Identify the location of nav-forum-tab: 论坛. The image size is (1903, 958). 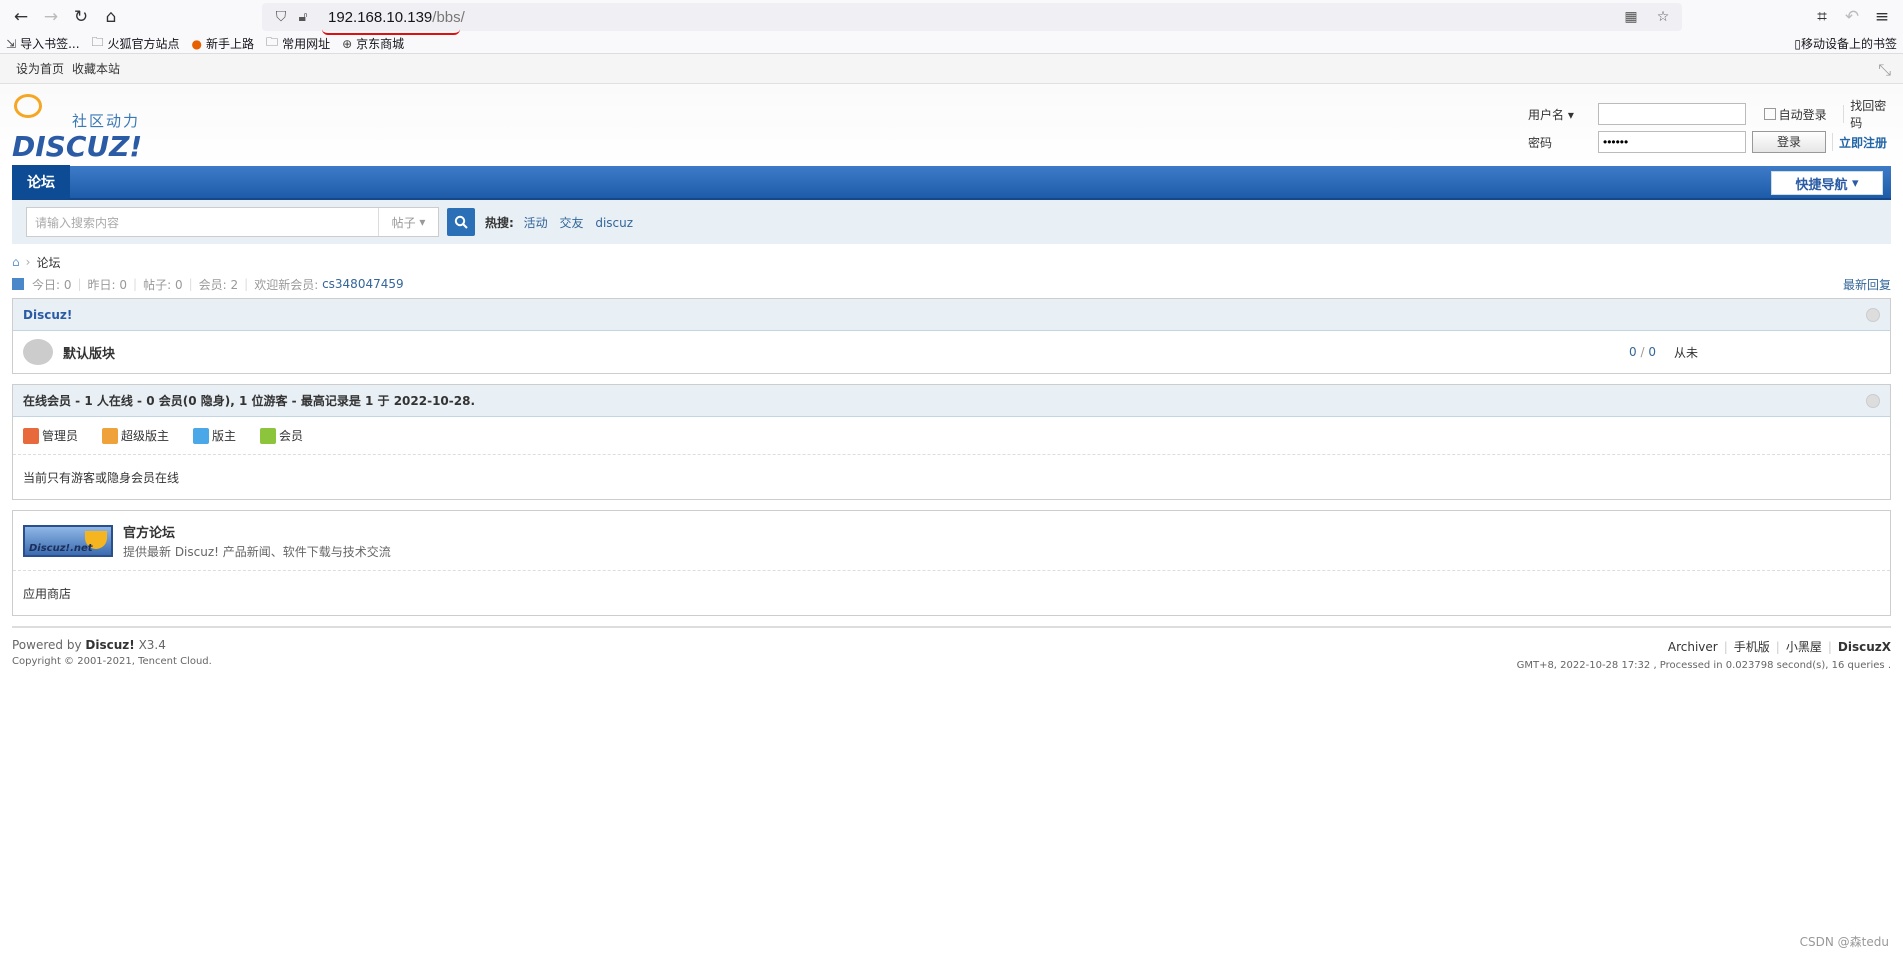
(41, 182).